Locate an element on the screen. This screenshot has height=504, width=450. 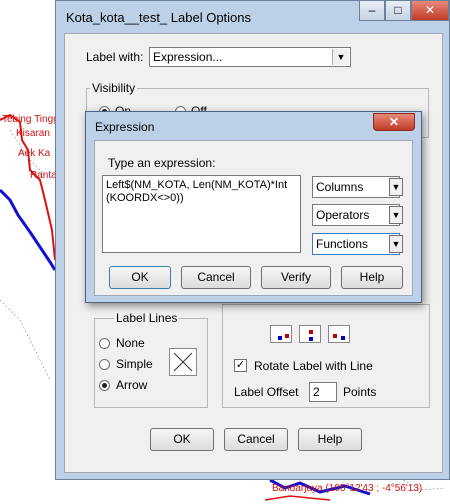
label-with-select: Expression... ▼ is located at coordinates (250, 57).